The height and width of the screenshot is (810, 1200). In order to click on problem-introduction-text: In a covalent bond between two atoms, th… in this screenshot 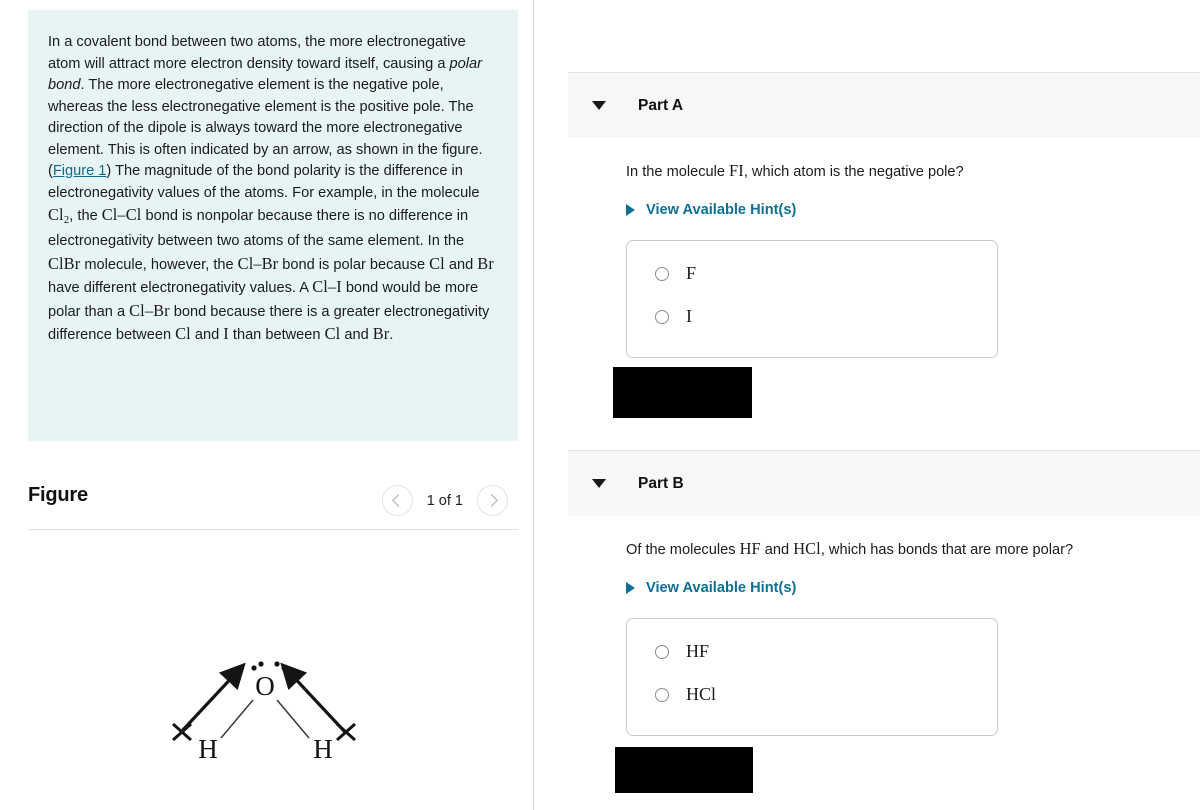, I will do `click(274, 189)`.